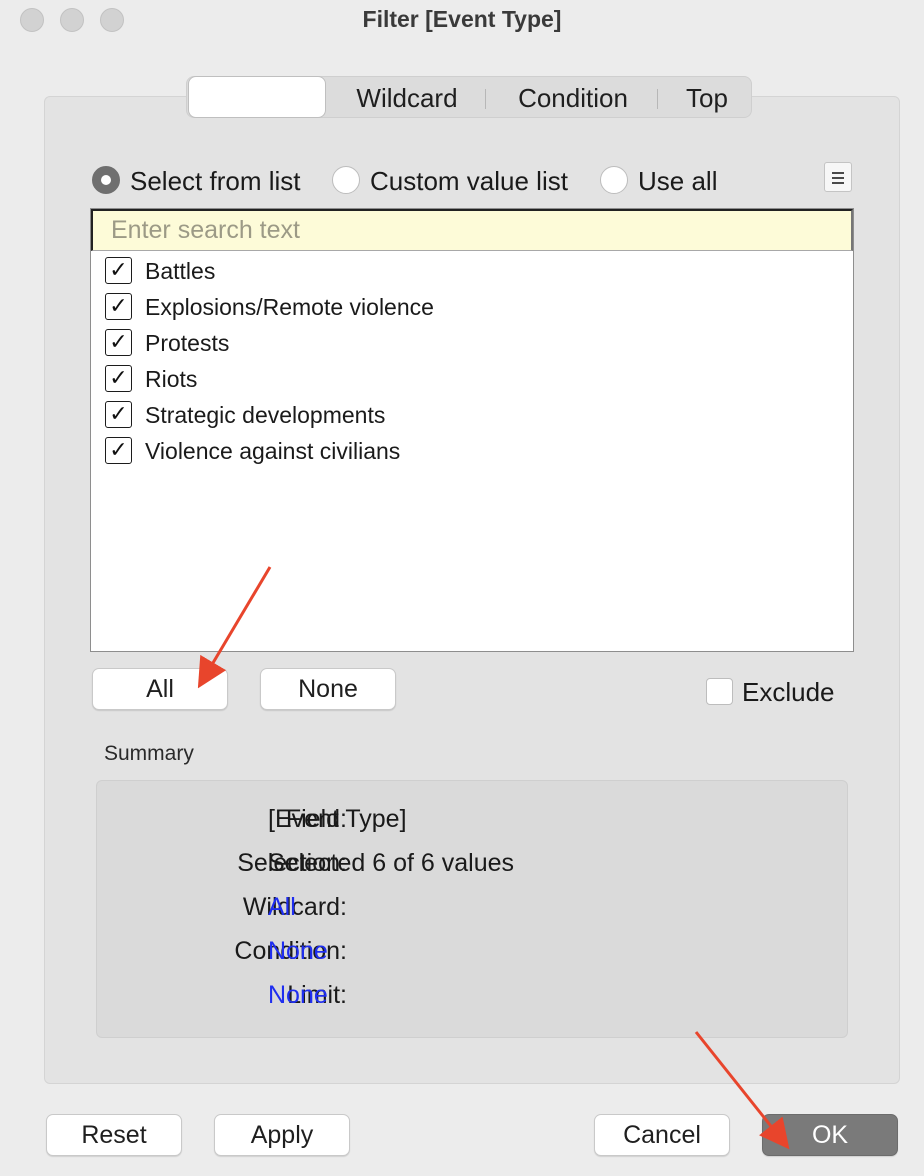 The image size is (924, 1176). Describe the element at coordinates (707, 97) in the screenshot. I see `tab-top: Top` at that location.